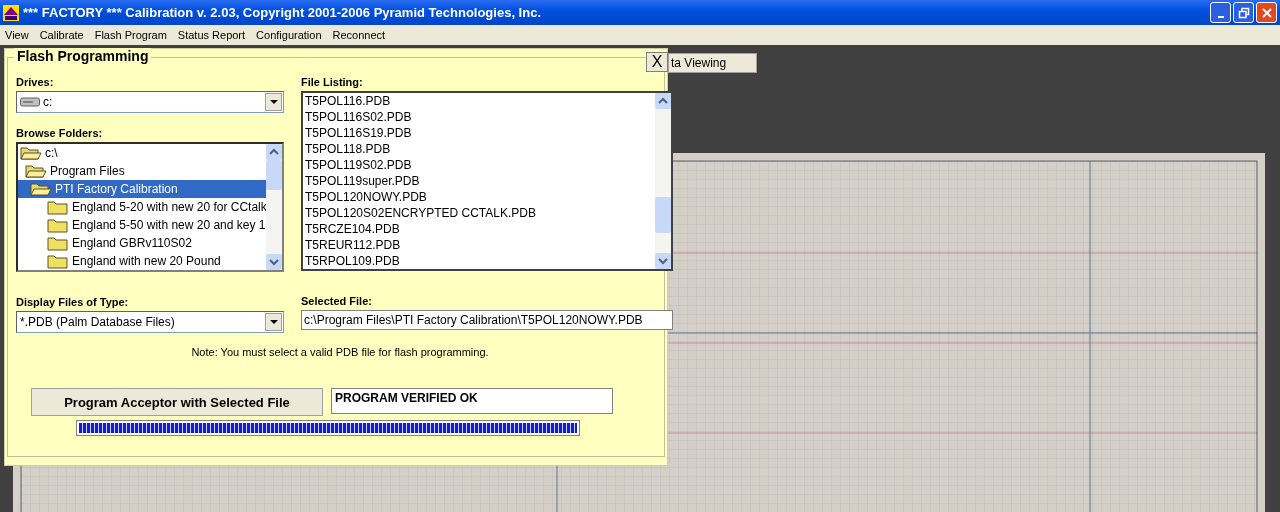  What do you see at coordinates (479, 213) in the screenshot?
I see `file-item: T5POL120S02ENCRYPTED CCTALK.PDB` at bounding box center [479, 213].